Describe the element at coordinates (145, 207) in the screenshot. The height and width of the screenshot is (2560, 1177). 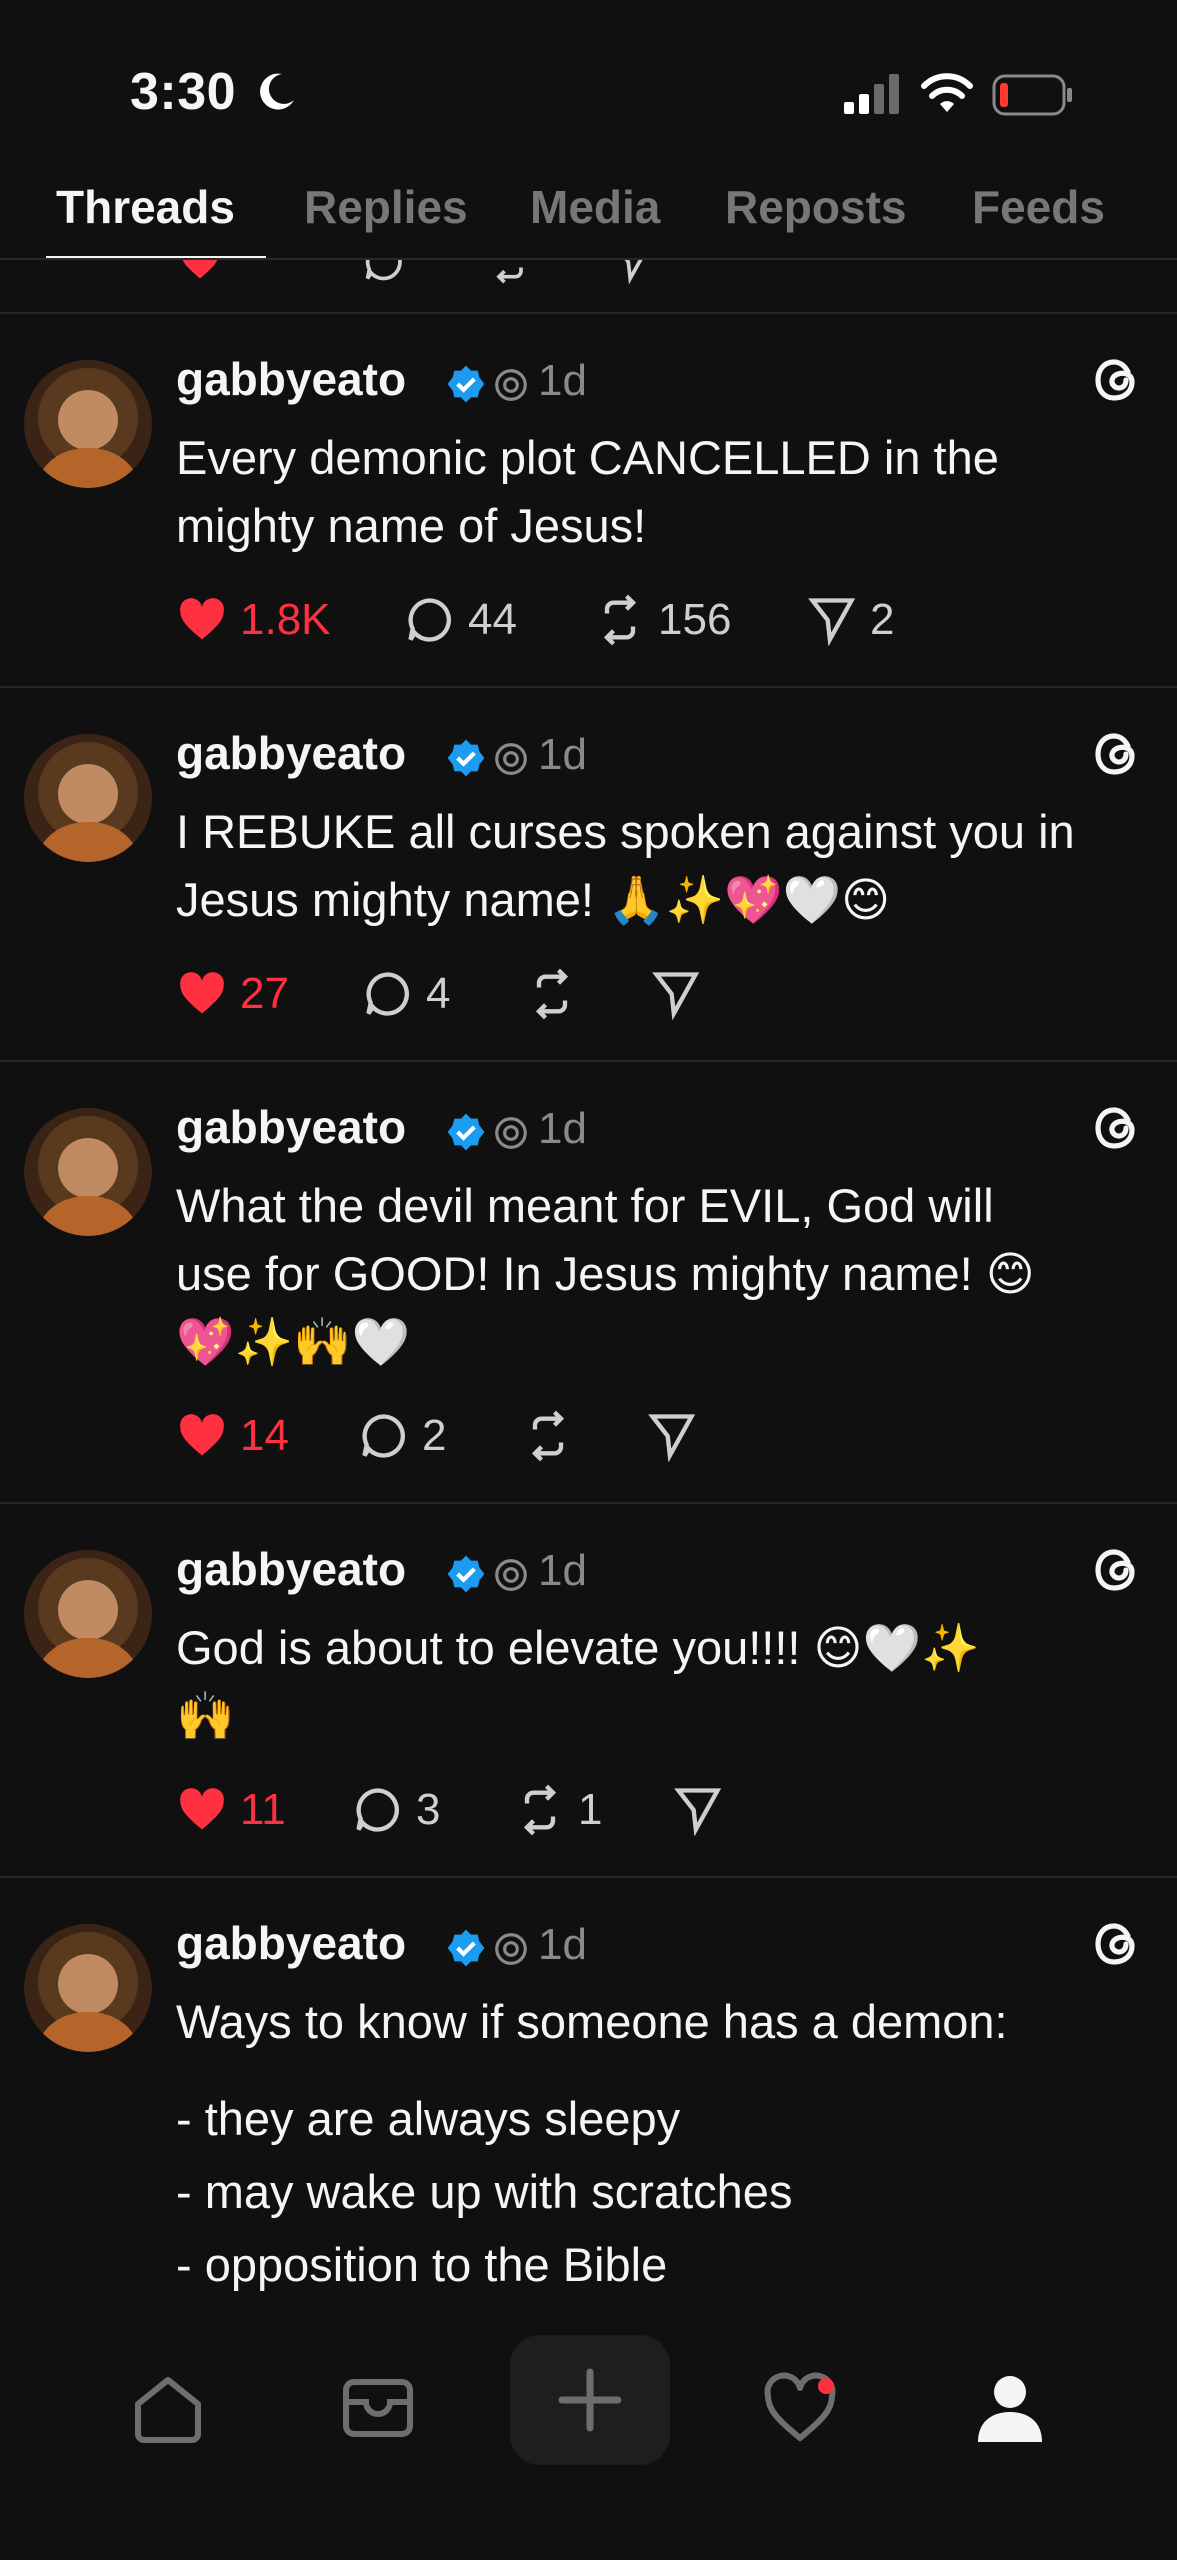
I see `tab-threads: Threads` at that location.